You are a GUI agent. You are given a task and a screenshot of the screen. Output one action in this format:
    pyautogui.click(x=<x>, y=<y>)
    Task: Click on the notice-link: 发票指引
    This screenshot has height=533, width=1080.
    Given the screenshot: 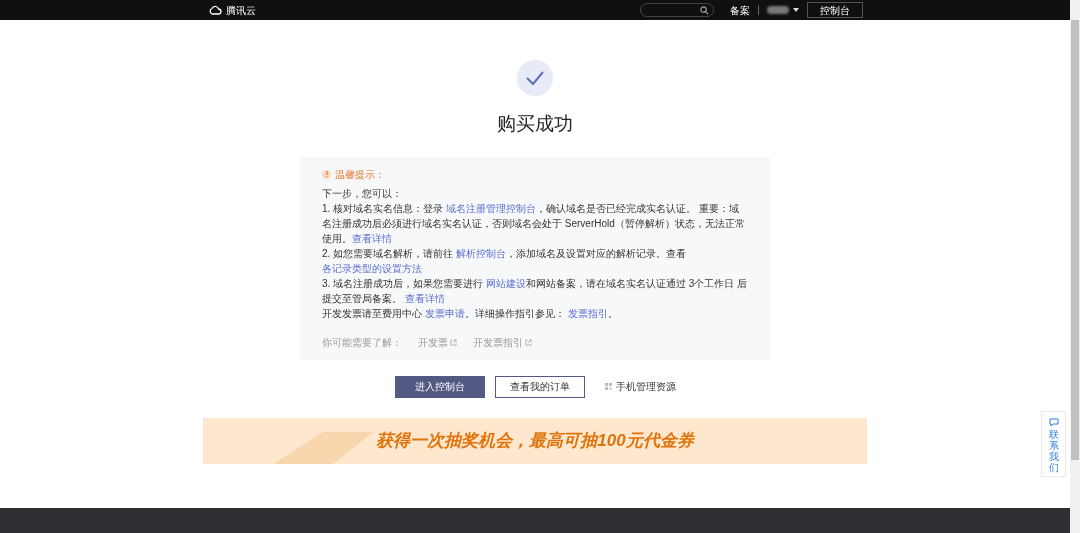 What is the action you would take?
    pyautogui.click(x=587, y=313)
    